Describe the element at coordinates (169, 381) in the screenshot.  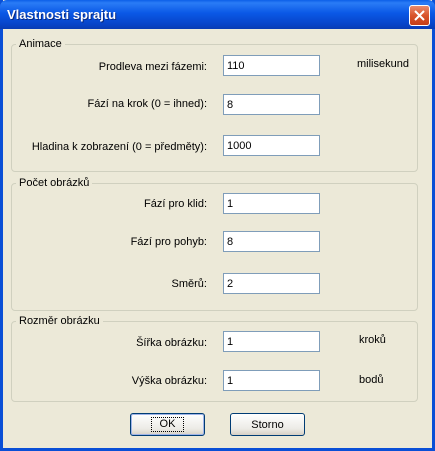
I see `vyska-label: Výška obrázku:` at that location.